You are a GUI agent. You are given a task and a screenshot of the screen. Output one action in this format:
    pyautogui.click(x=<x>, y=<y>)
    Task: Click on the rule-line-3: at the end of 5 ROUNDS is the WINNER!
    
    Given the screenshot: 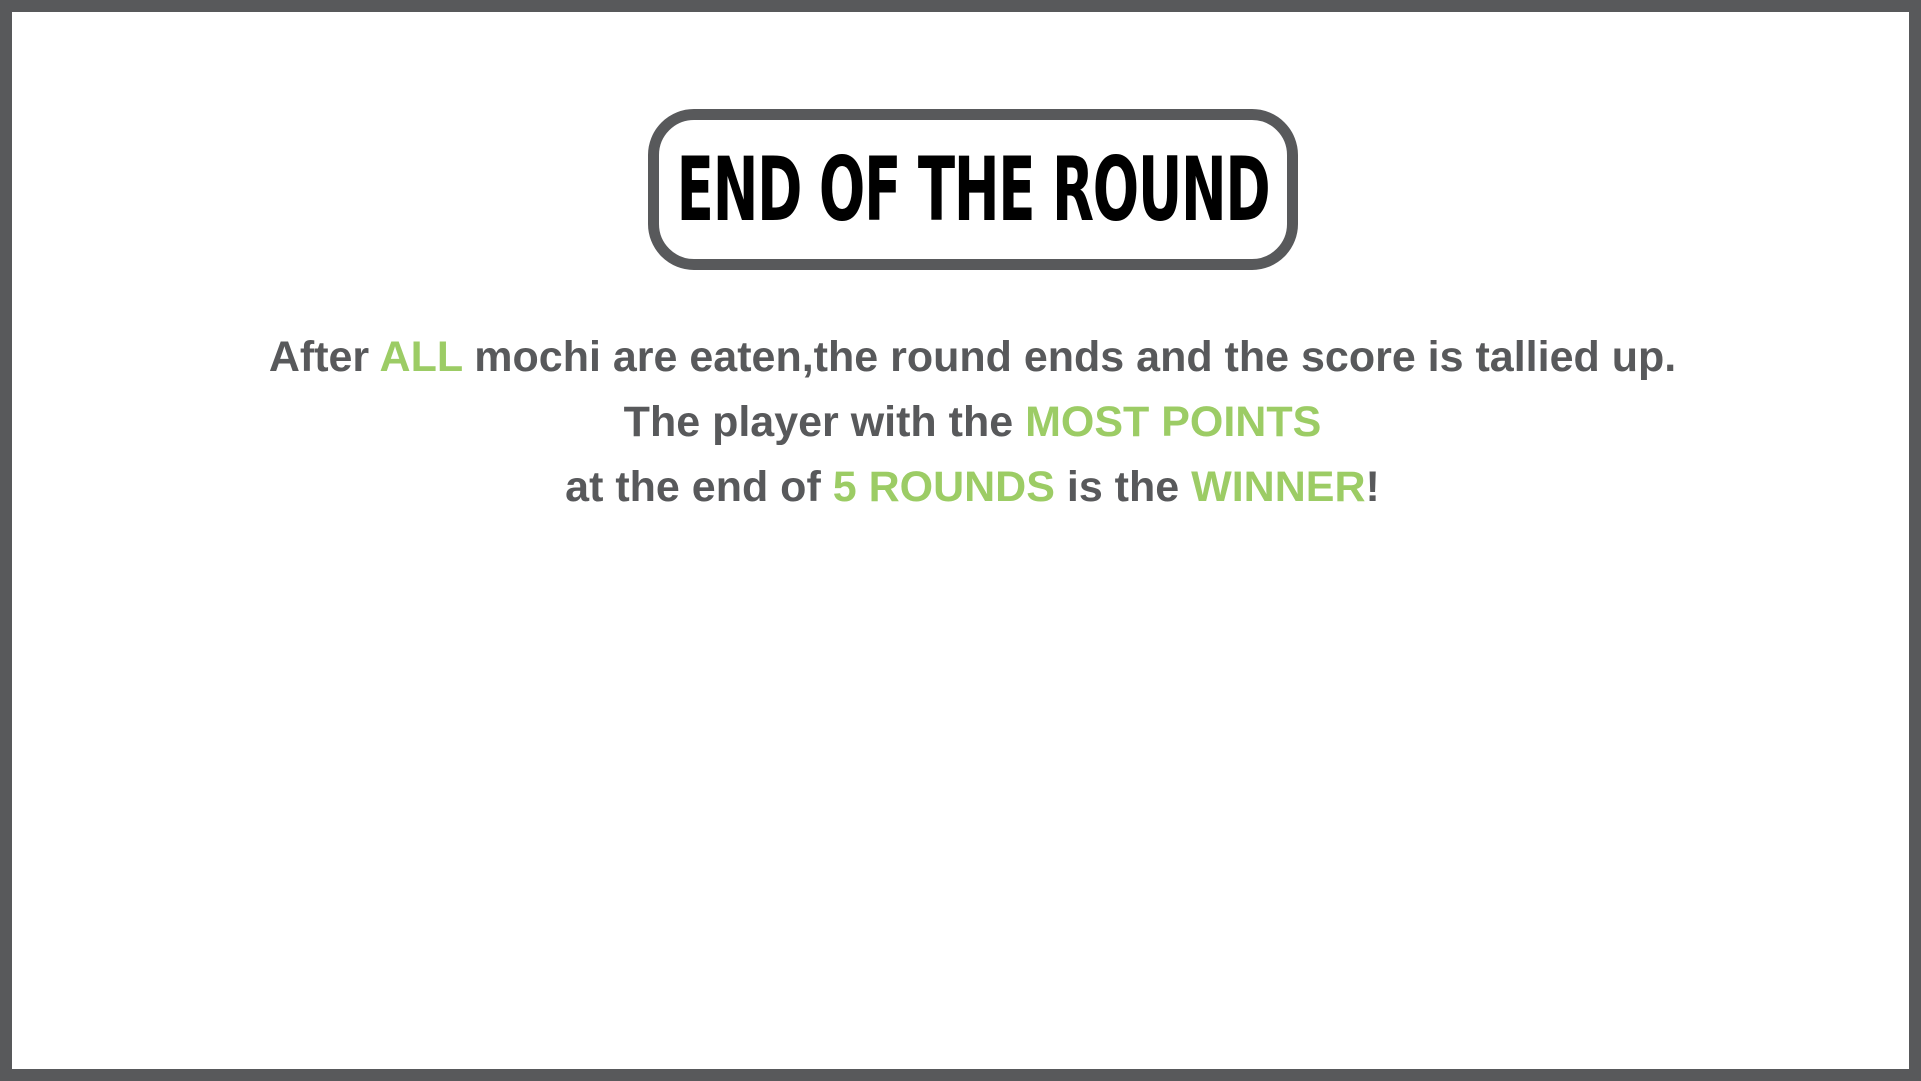 What is the action you would take?
    pyautogui.click(x=966, y=487)
    